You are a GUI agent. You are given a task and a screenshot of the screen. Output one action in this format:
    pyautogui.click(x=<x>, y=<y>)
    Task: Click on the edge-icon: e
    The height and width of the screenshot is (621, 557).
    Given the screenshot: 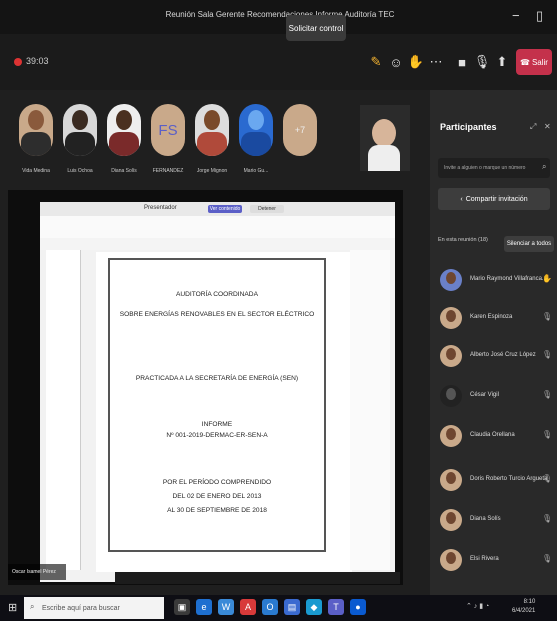 What is the action you would take?
    pyautogui.click(x=204, y=607)
    